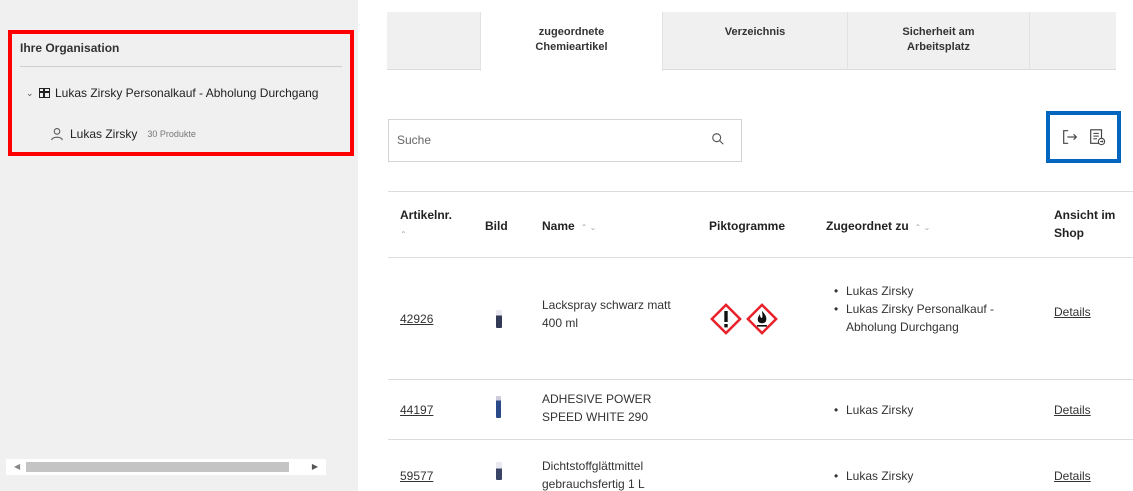 The image size is (1133, 491). I want to click on header-name: Name ⌃ ⌄, so click(569, 227).